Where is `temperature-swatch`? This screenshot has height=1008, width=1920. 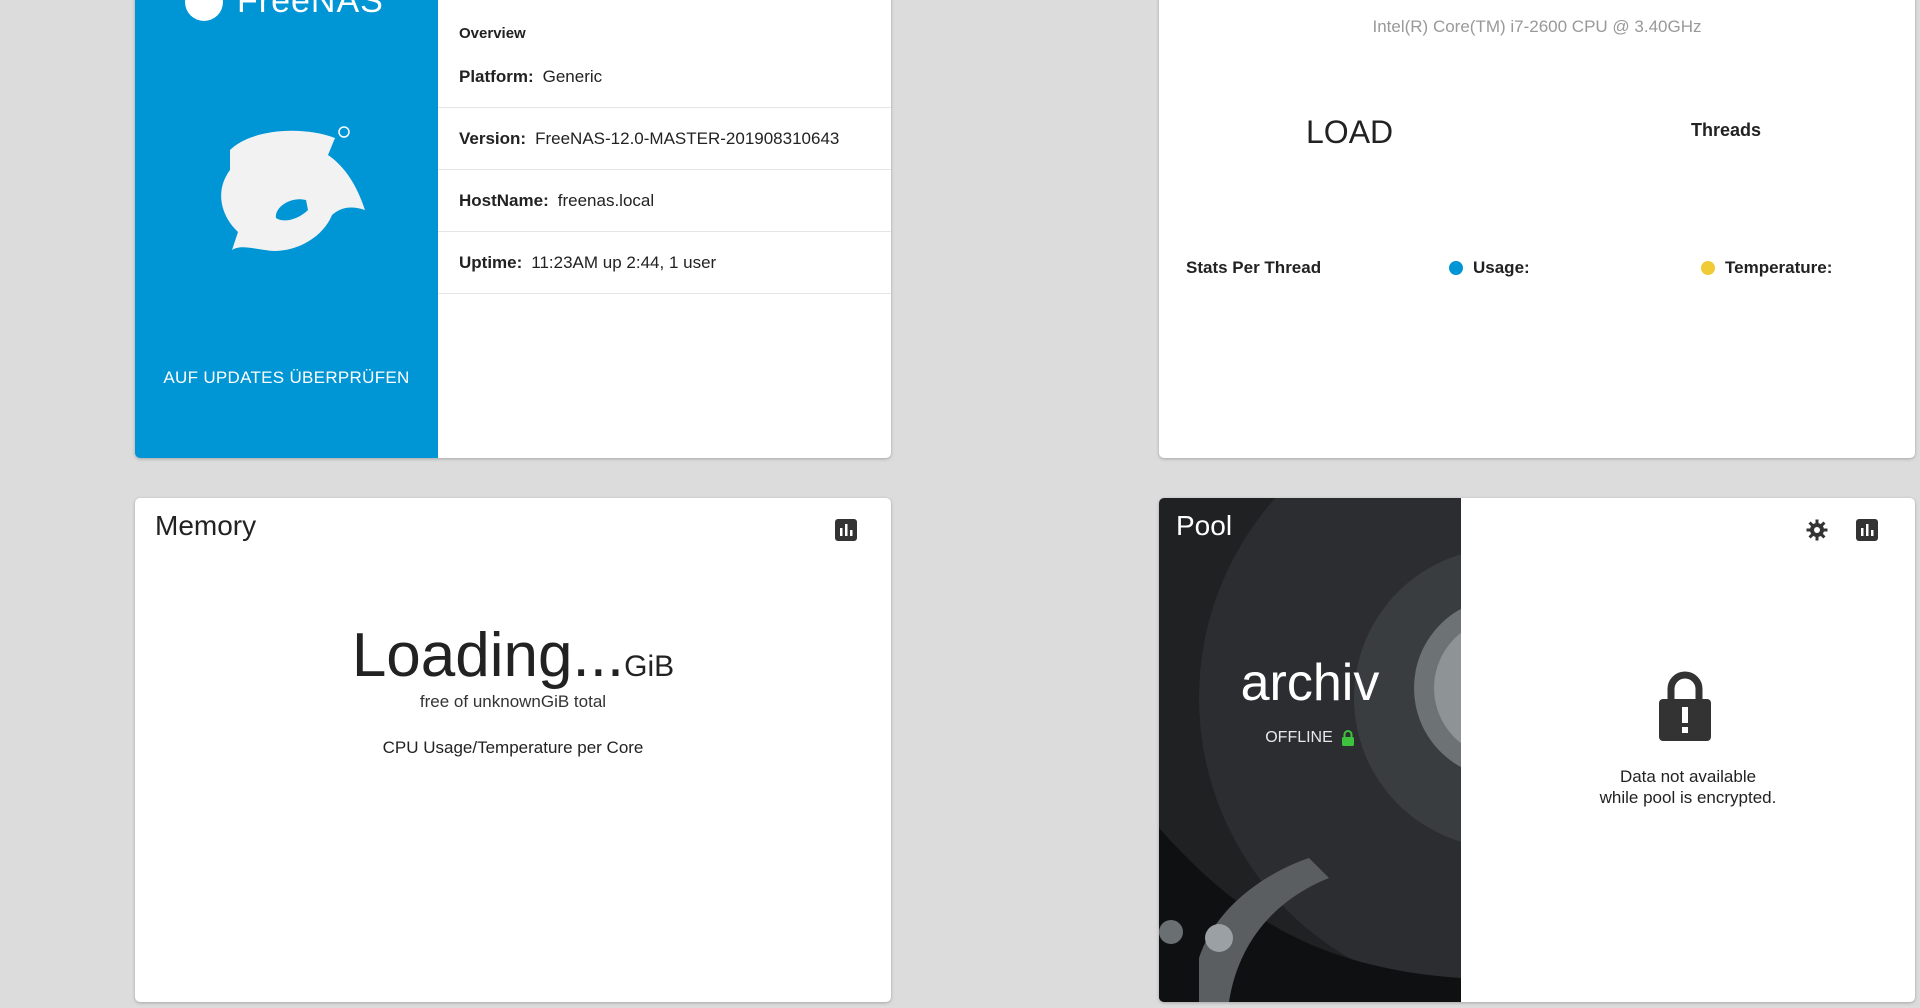 temperature-swatch is located at coordinates (1708, 268).